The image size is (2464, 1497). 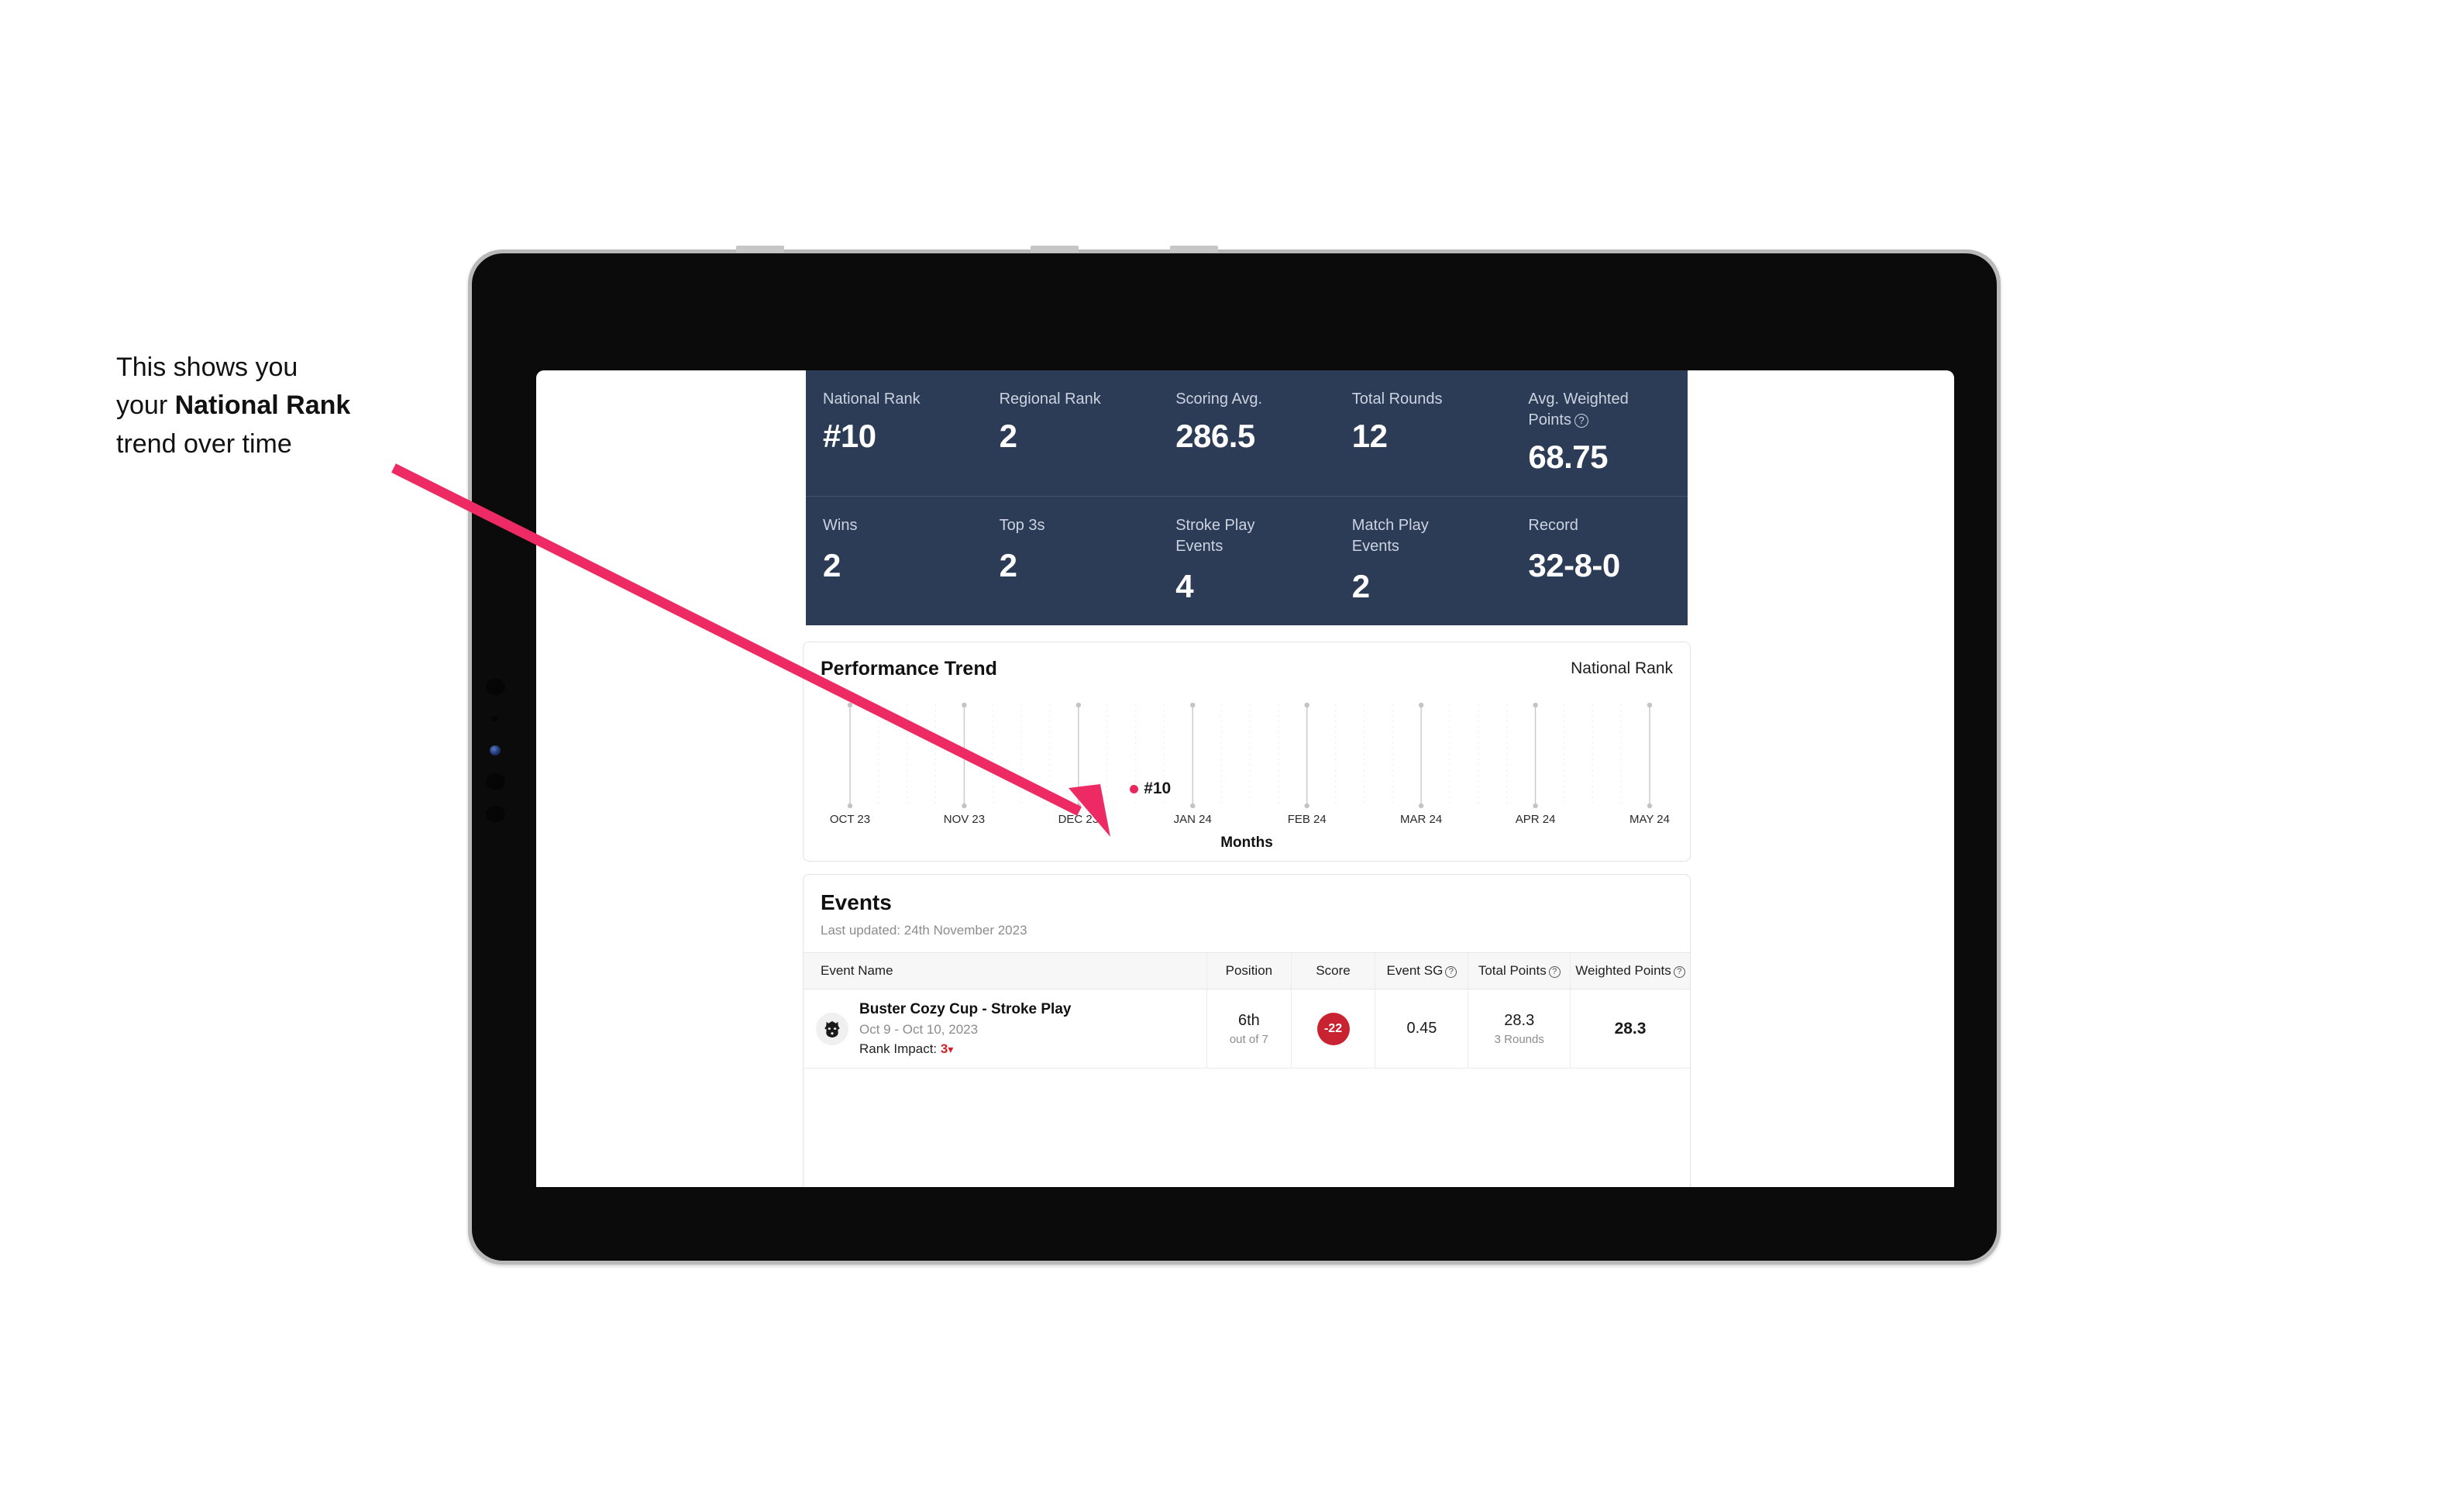 I want to click on column-label: Event SG, so click(x=1415, y=970).